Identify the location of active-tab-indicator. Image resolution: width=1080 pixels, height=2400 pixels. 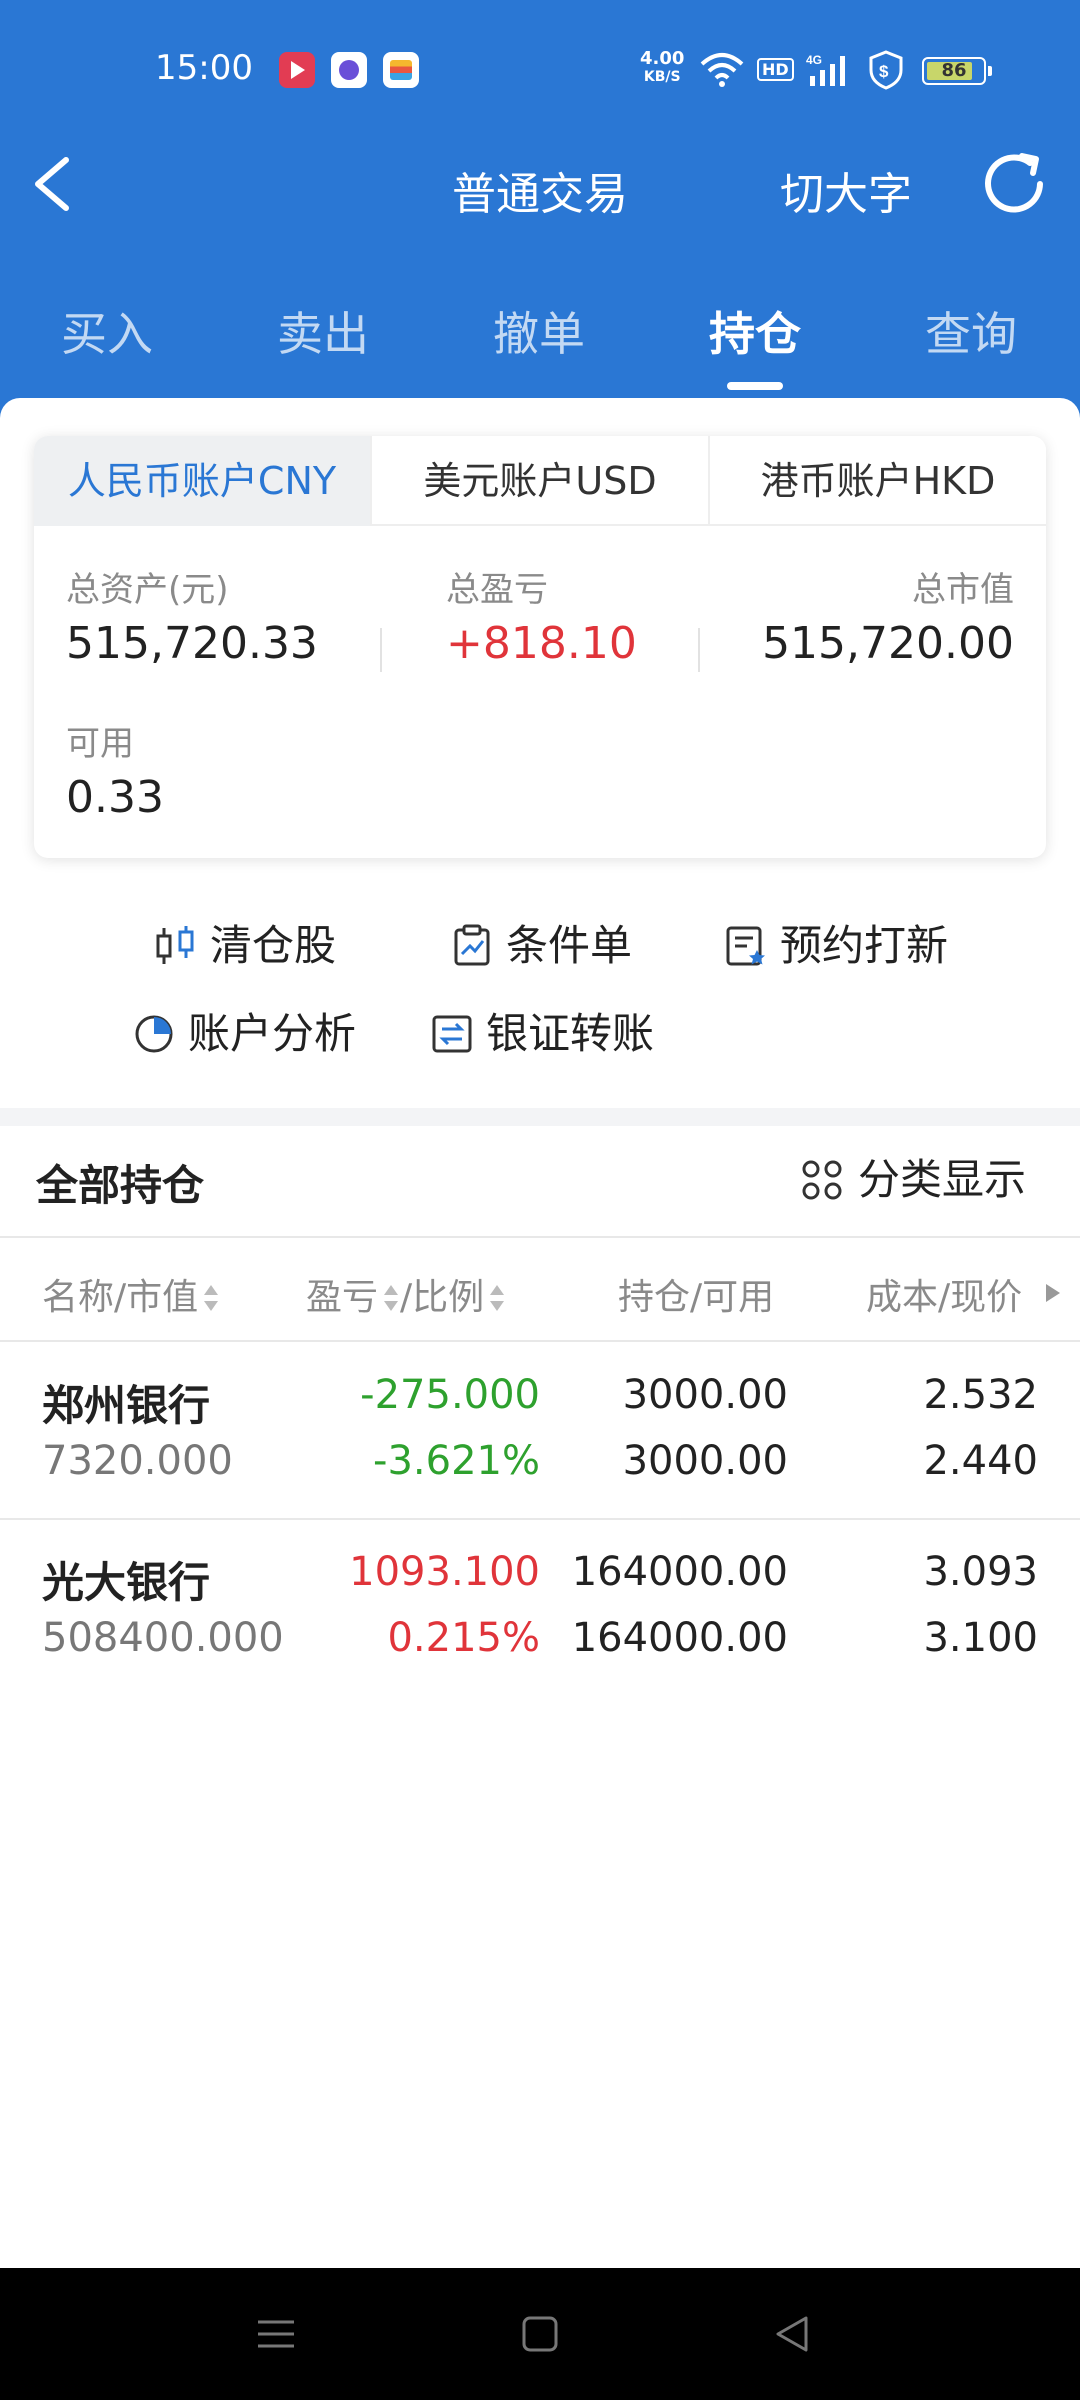
(755, 386).